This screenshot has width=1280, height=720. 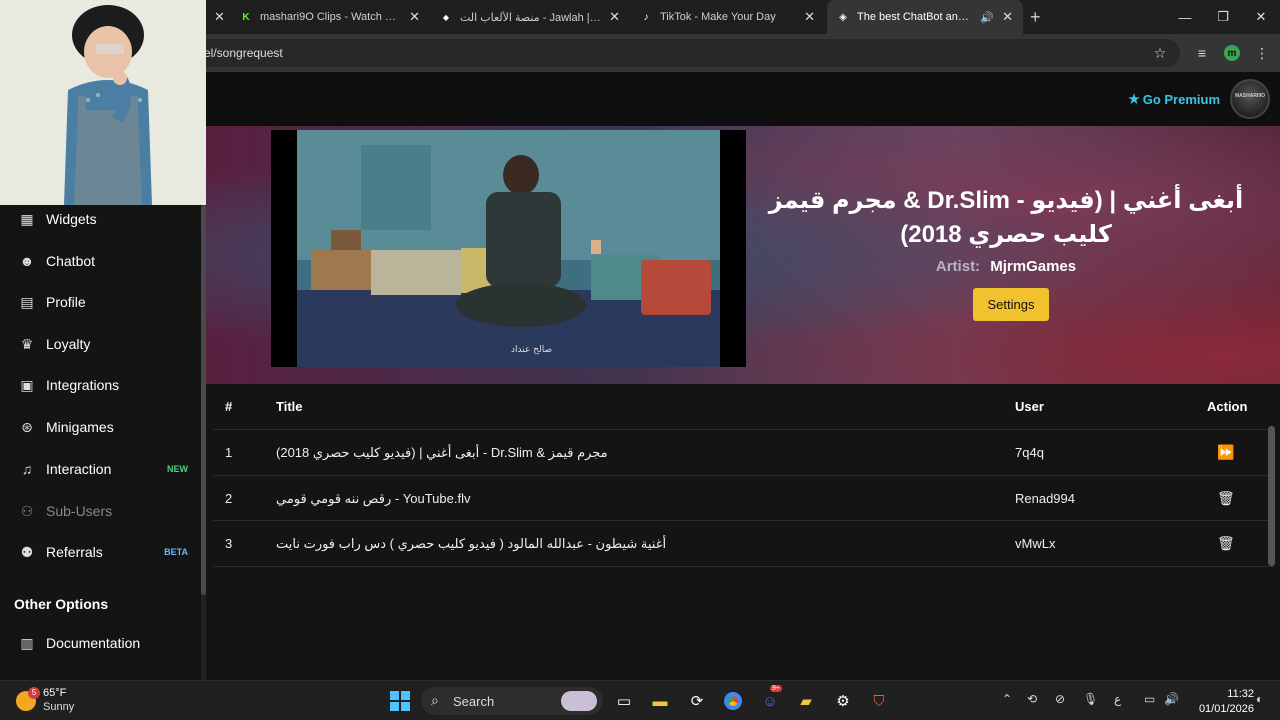 I want to click on row-user: vMwLx, so click(x=1035, y=543).